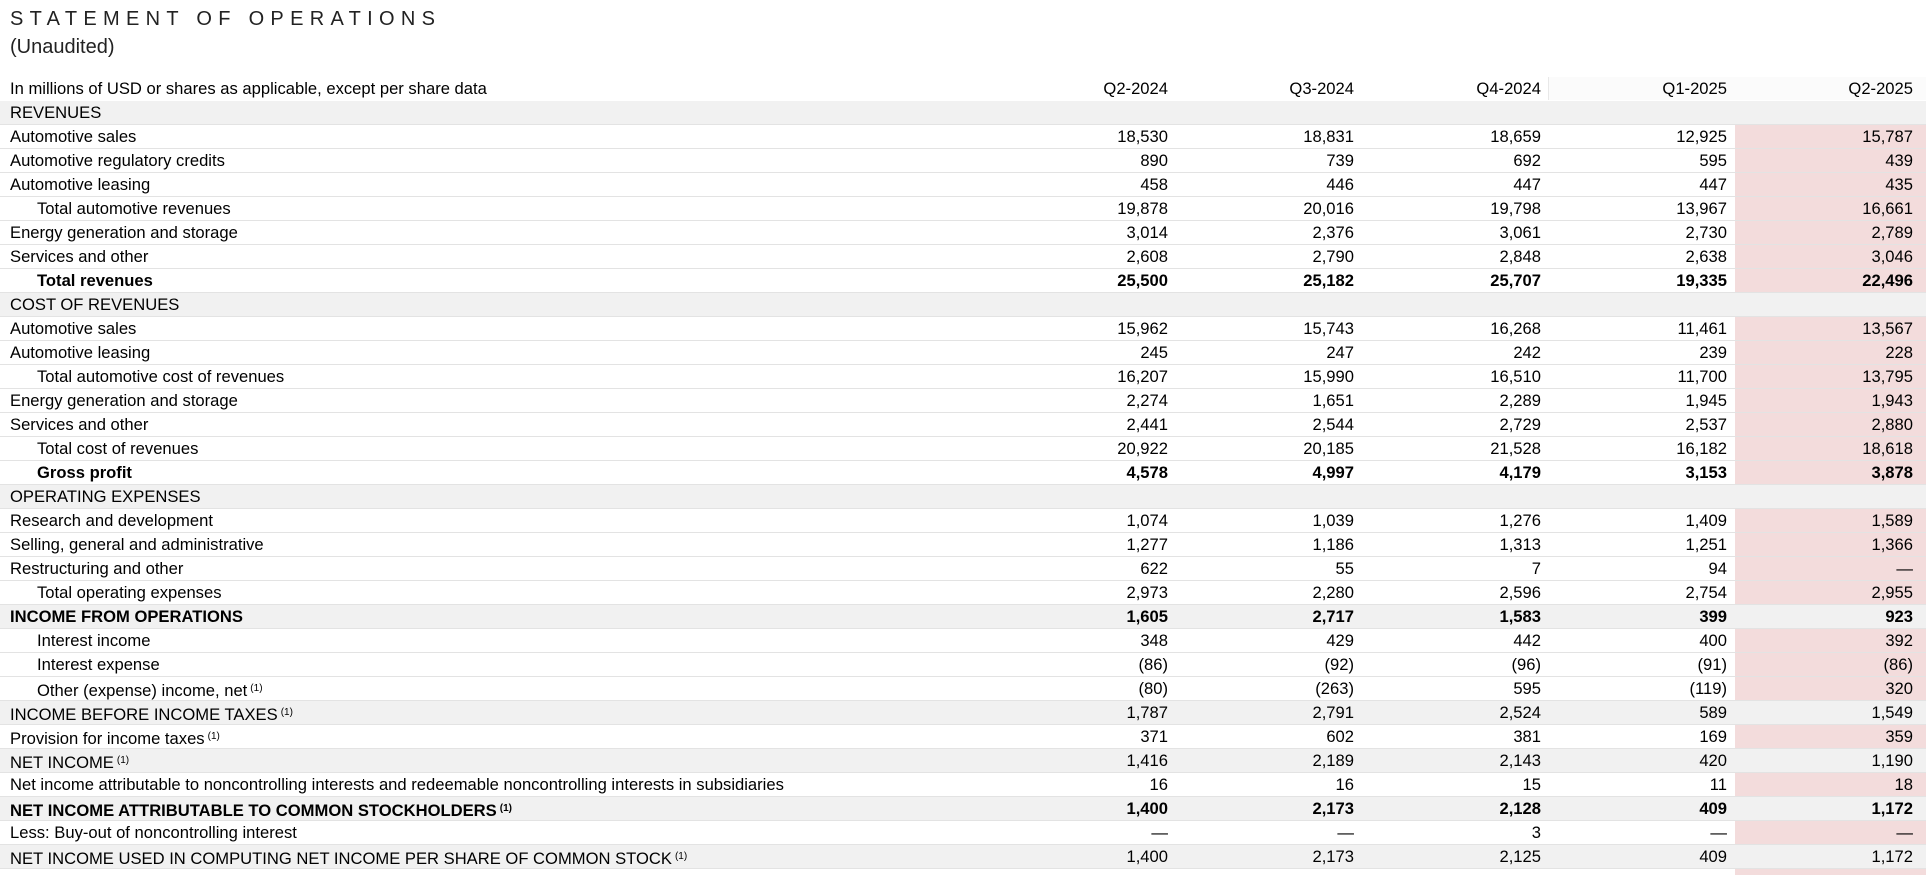 The height and width of the screenshot is (875, 1926). I want to click on value-cell: 16,207, so click(1142, 376).